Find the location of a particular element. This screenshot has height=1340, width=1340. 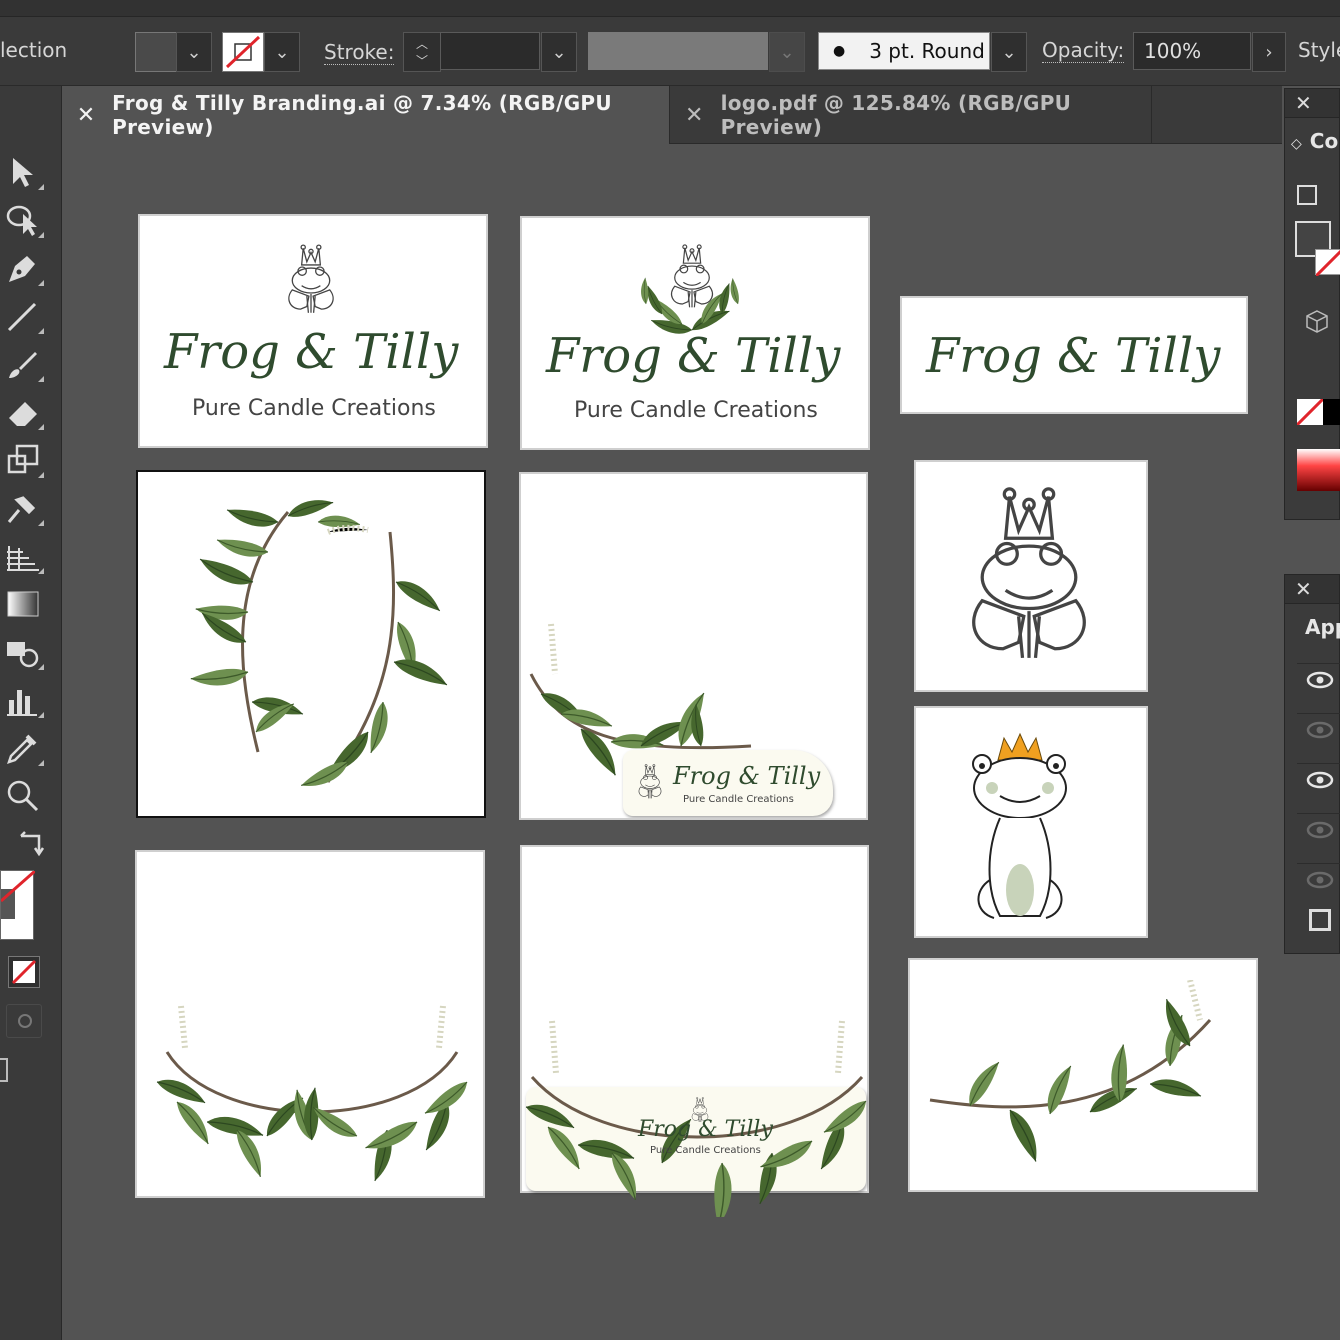

pin-icon is located at coordinates (21, 509).